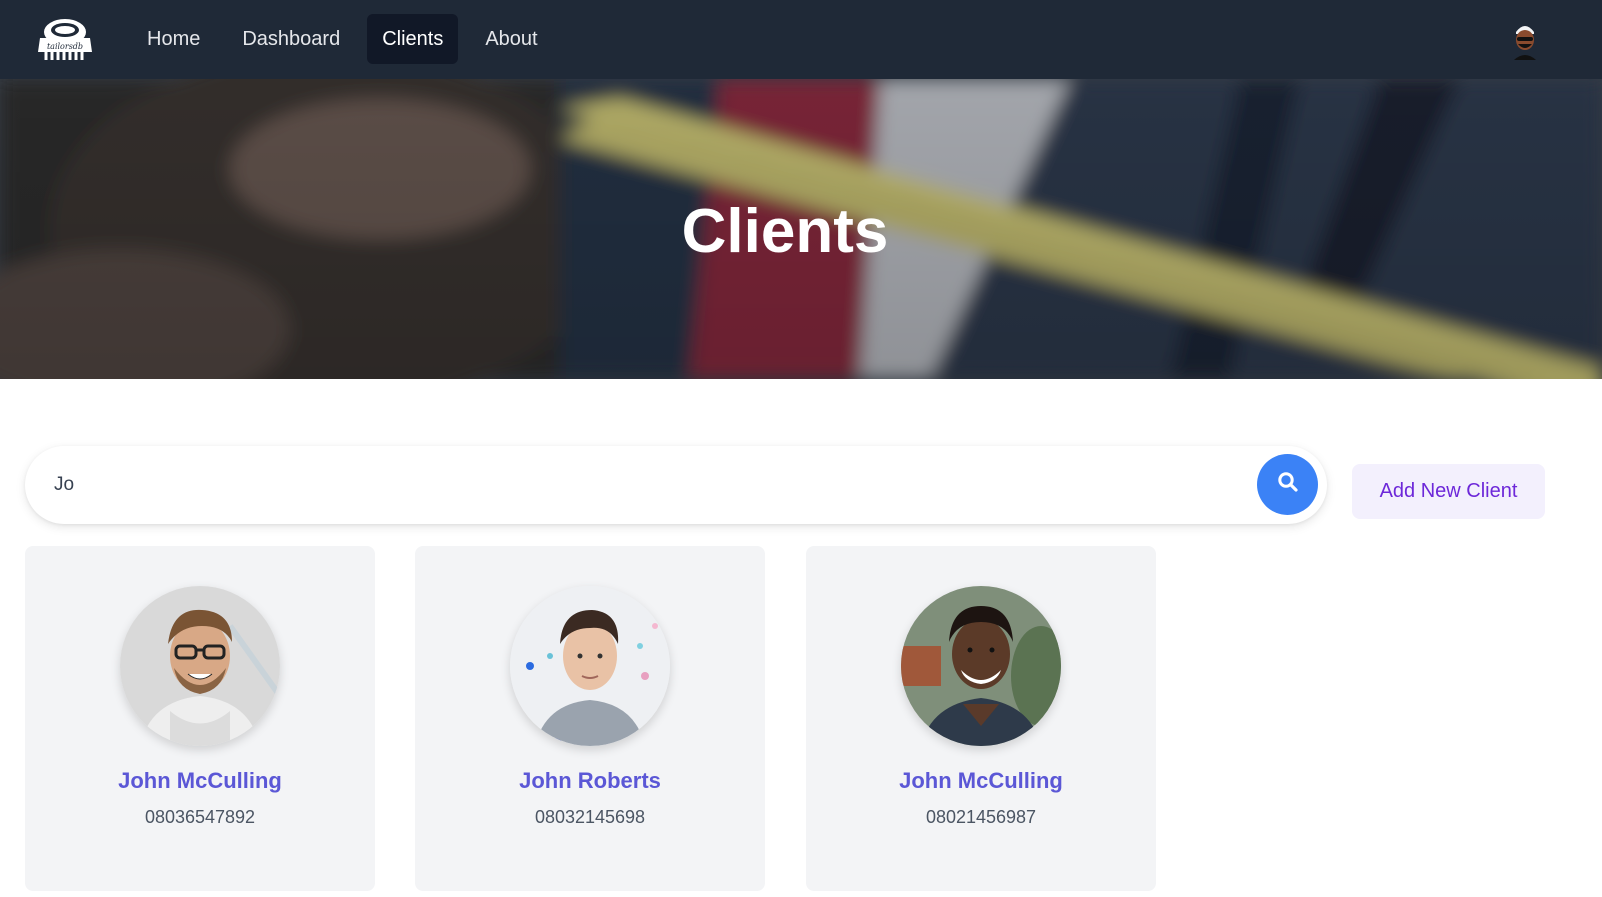  What do you see at coordinates (590, 817) in the screenshot?
I see `client-phone: 08032145698` at bounding box center [590, 817].